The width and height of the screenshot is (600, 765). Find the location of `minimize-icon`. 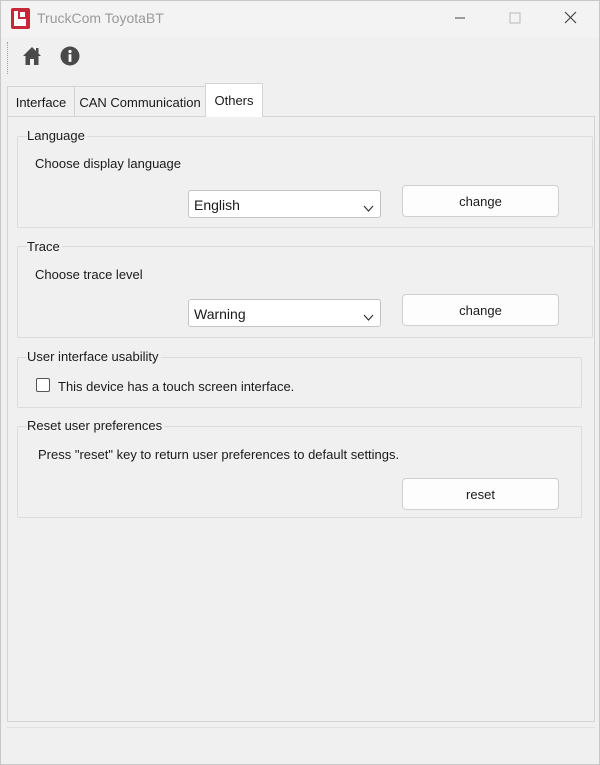

minimize-icon is located at coordinates (460, 19).